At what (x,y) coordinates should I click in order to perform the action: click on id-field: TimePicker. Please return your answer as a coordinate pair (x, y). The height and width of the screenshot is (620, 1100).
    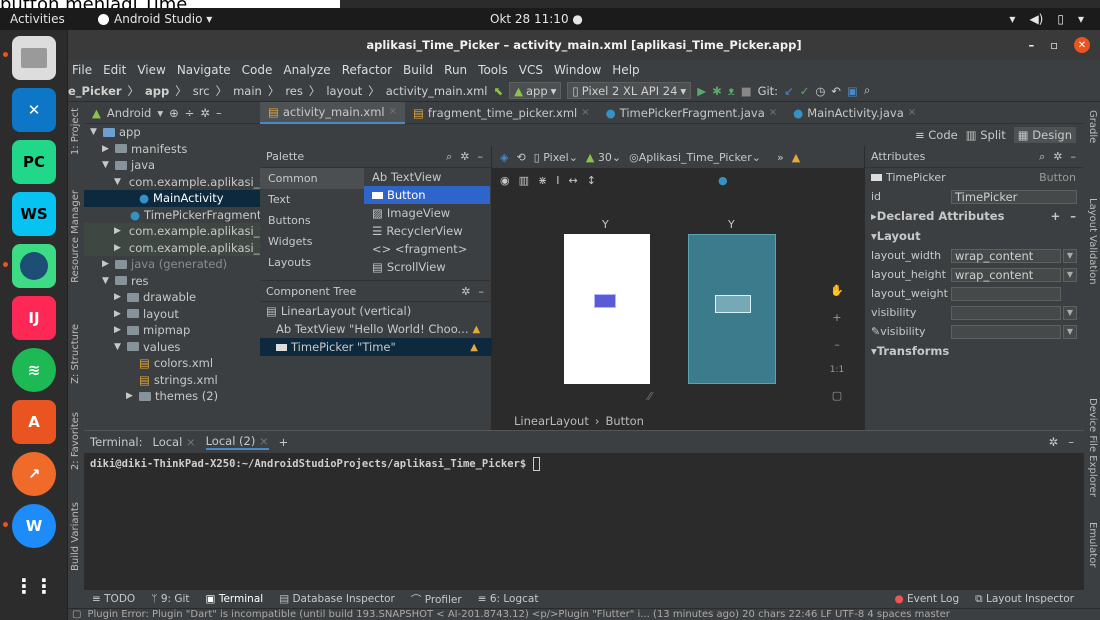
    Looking at the image, I should click on (1014, 196).